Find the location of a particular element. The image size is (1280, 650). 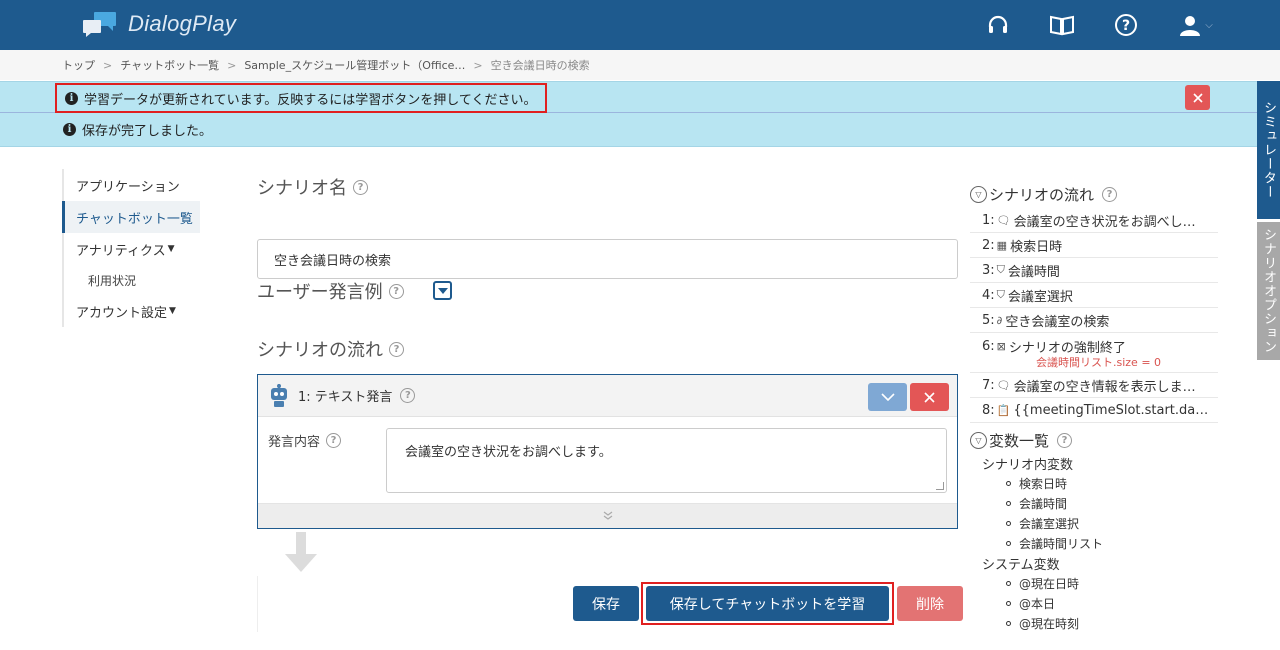

flow-text: 会議室選択 is located at coordinates (1040, 297).